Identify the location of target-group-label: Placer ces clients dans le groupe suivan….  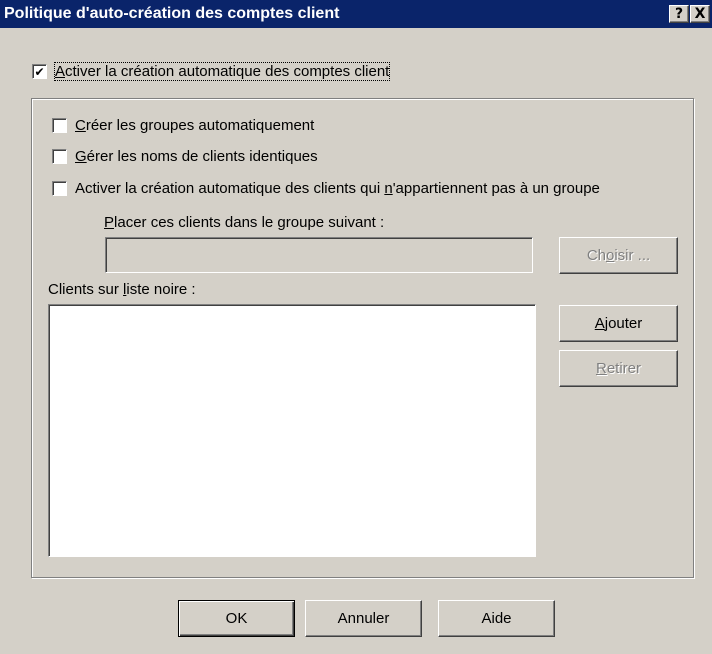
(244, 222).